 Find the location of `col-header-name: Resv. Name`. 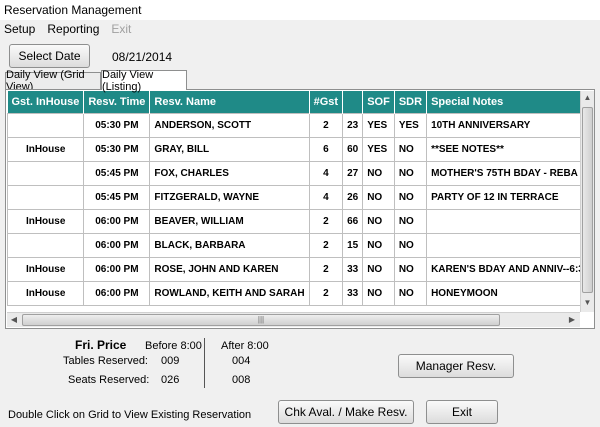

col-header-name: Resv. Name is located at coordinates (229, 102).